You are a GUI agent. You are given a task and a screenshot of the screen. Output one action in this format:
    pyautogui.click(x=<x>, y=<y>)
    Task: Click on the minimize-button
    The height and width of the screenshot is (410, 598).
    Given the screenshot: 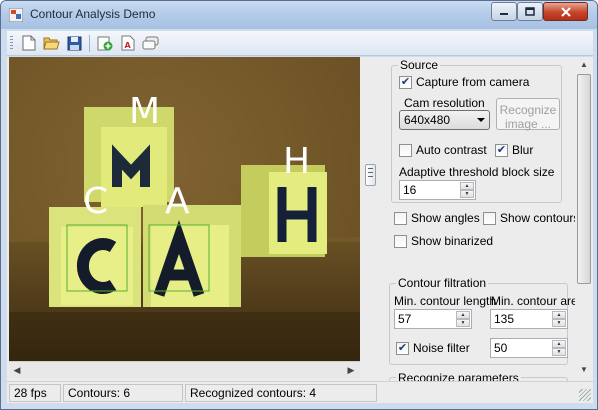 What is the action you would take?
    pyautogui.click(x=504, y=11)
    